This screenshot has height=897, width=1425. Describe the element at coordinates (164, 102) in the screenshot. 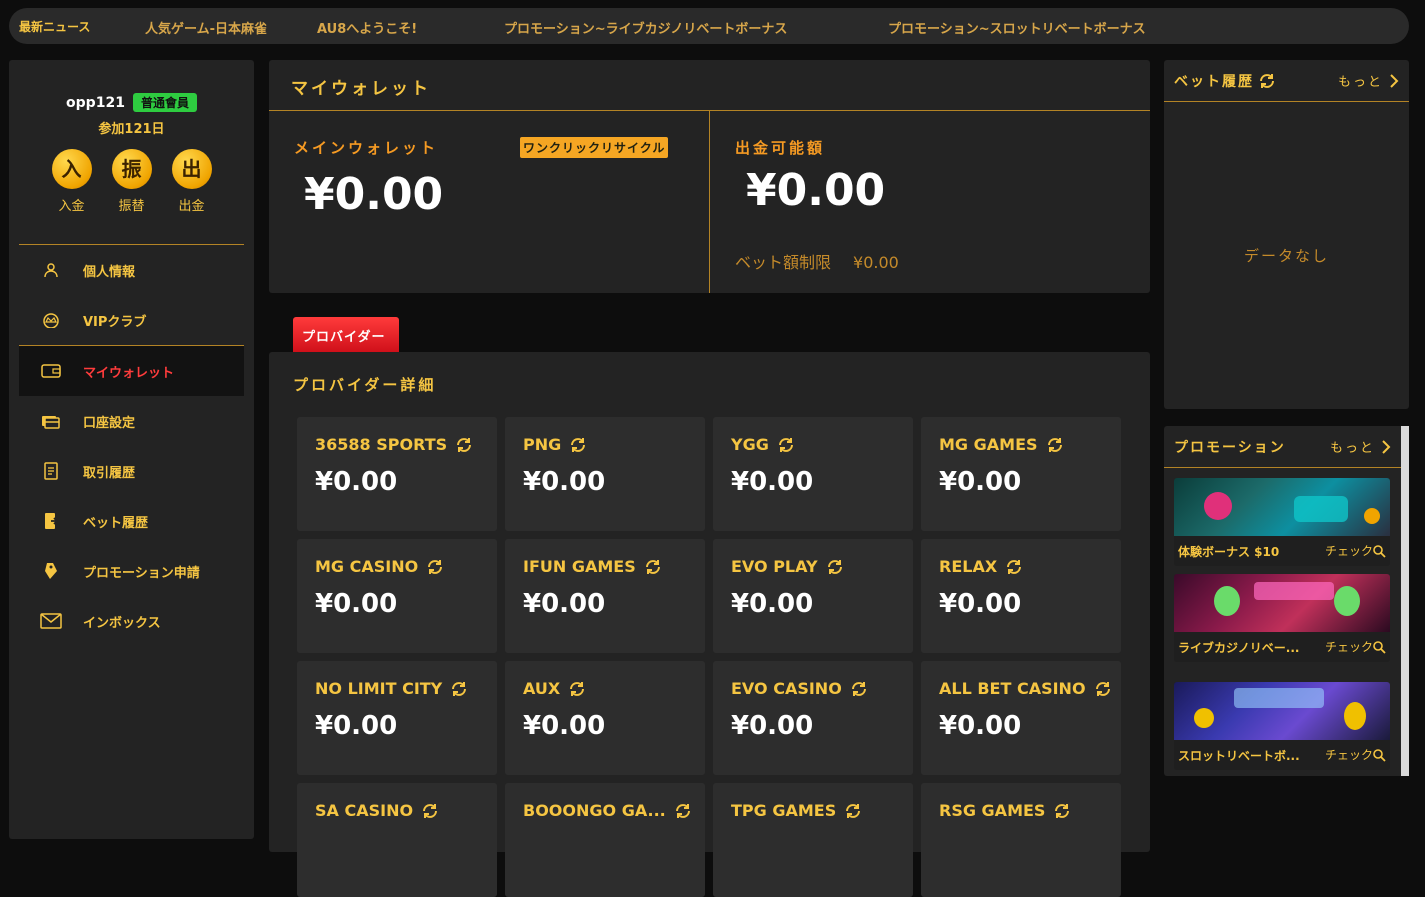

I see `member-level-badge: 普通會員` at that location.